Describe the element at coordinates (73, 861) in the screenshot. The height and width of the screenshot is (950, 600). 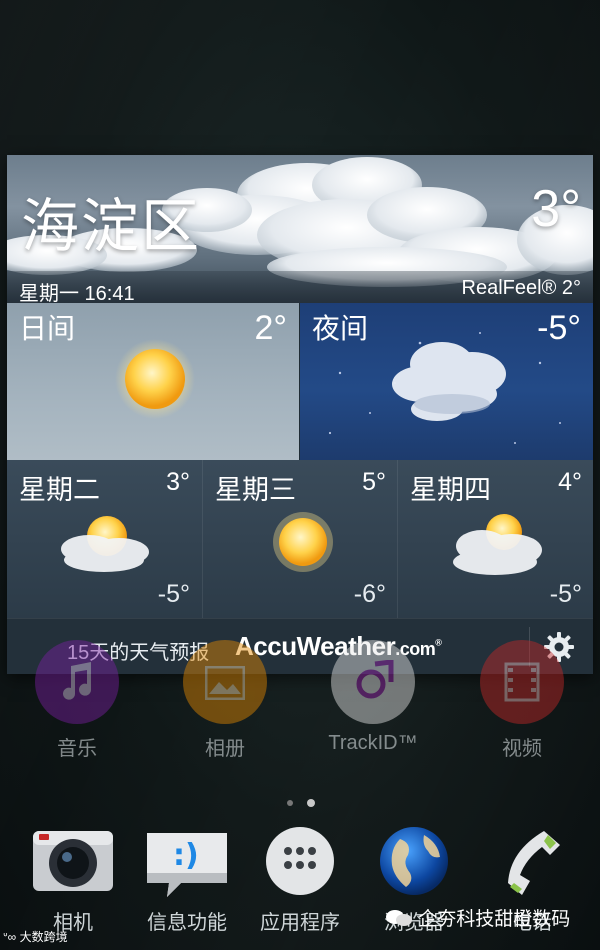
I see `camera-icon` at that location.